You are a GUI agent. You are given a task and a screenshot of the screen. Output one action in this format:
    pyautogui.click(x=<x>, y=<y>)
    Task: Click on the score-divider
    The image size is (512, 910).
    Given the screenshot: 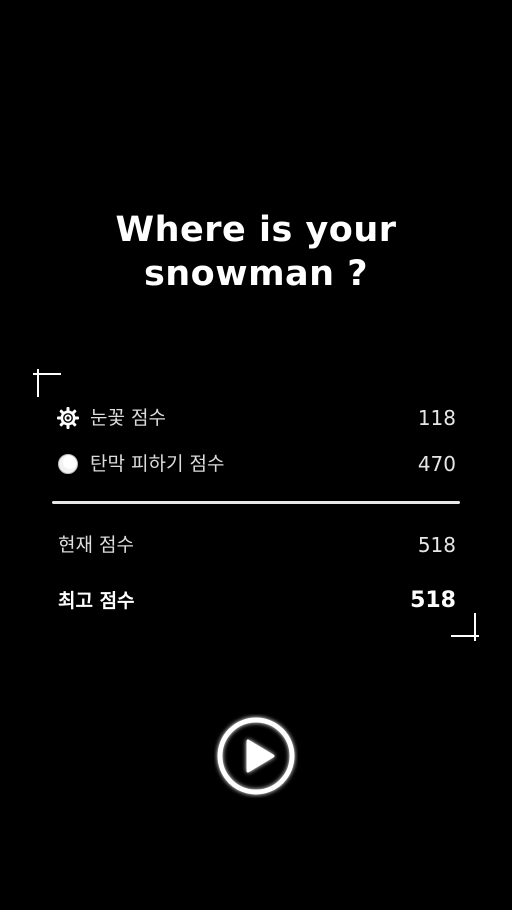 What is the action you would take?
    pyautogui.click(x=256, y=502)
    